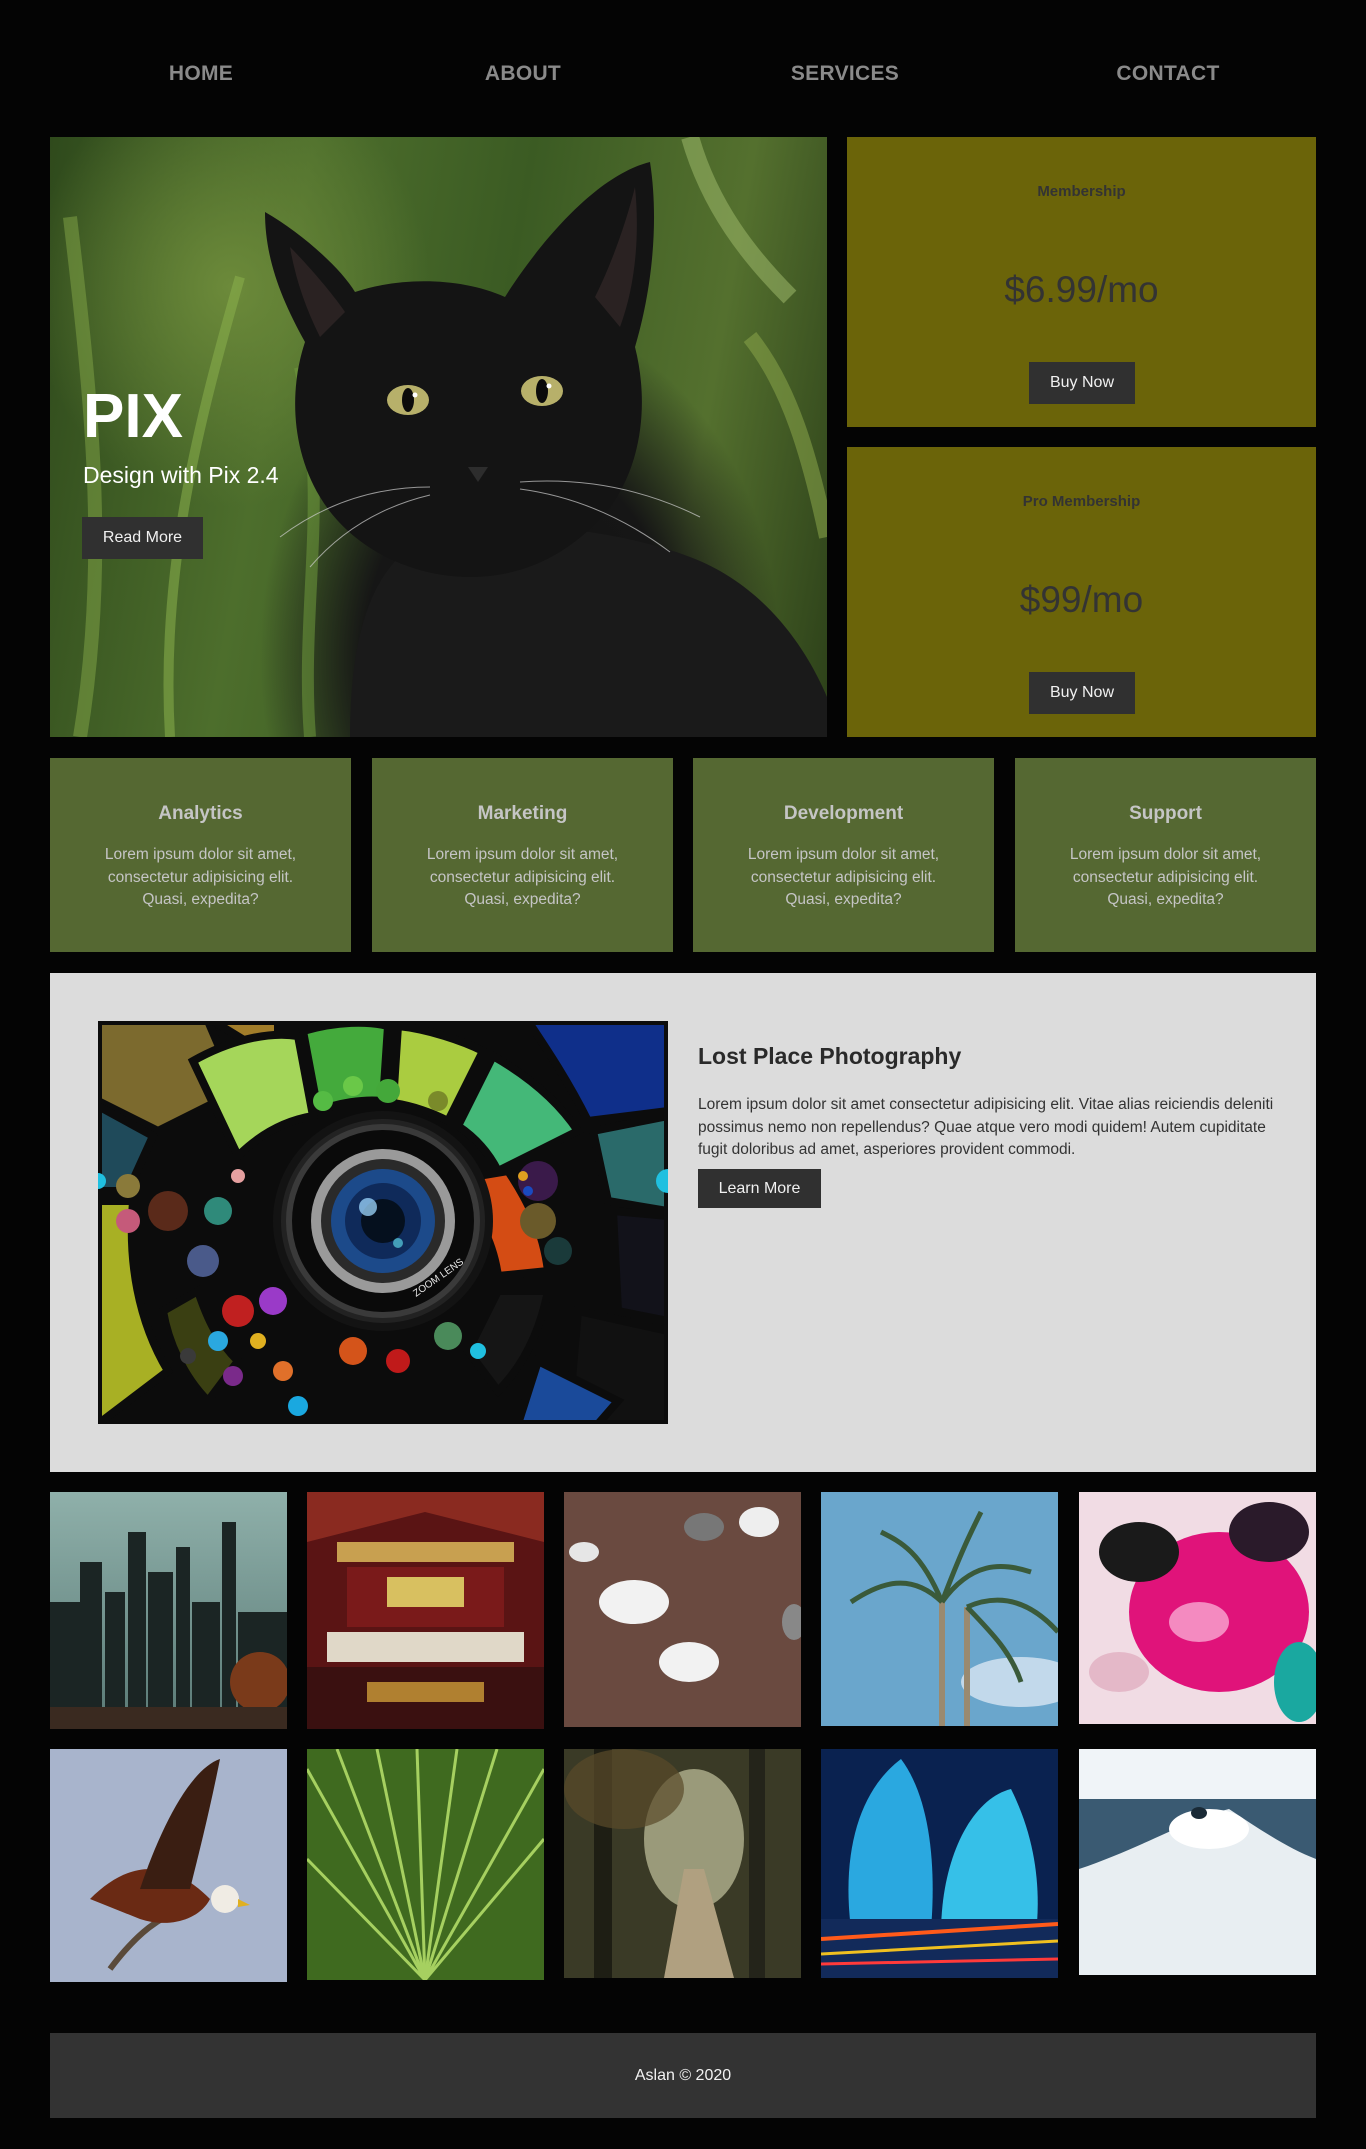  Describe the element at coordinates (1197, 1608) in the screenshot. I see `gallery-photo-pink-abstract` at that location.